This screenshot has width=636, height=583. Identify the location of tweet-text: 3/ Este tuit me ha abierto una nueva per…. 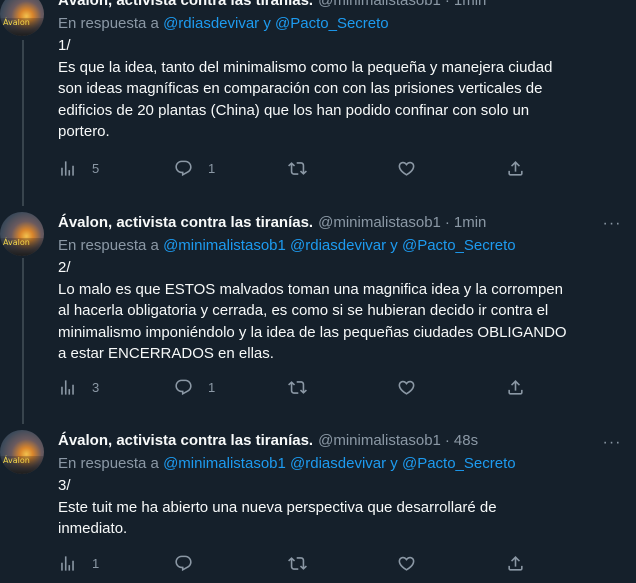
(341, 507).